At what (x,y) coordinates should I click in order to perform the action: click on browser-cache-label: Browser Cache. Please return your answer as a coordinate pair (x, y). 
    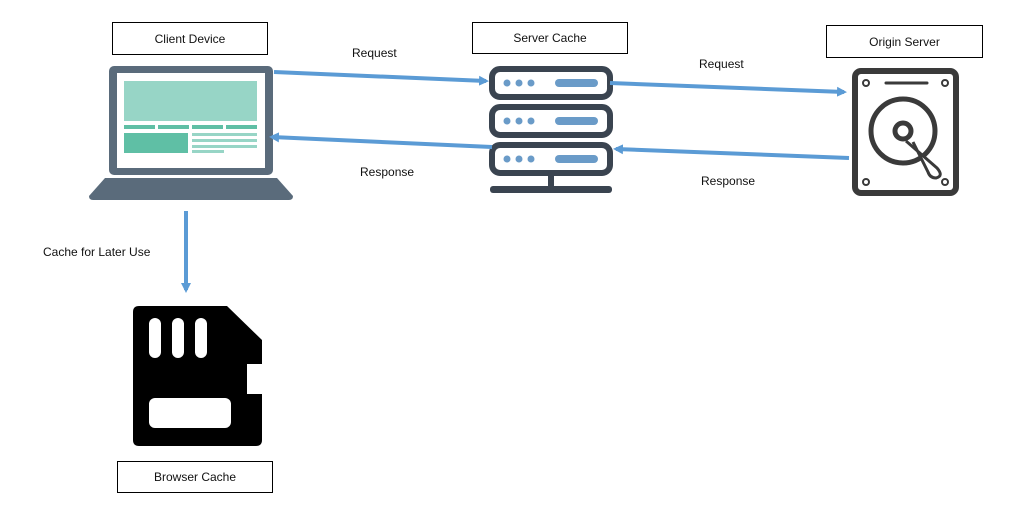
    Looking at the image, I should click on (195, 477).